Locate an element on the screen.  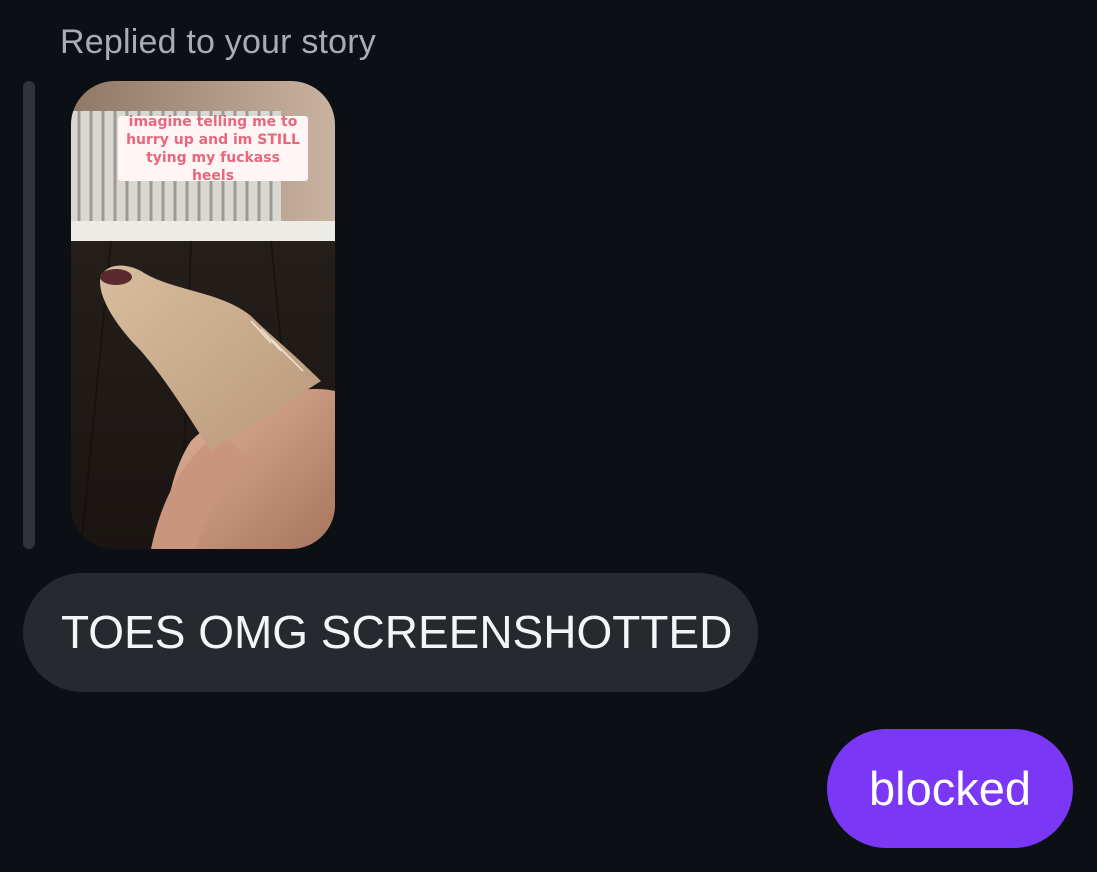
received-message-bubble: TOES OMG SCREENSHOTTED is located at coordinates (390, 632).